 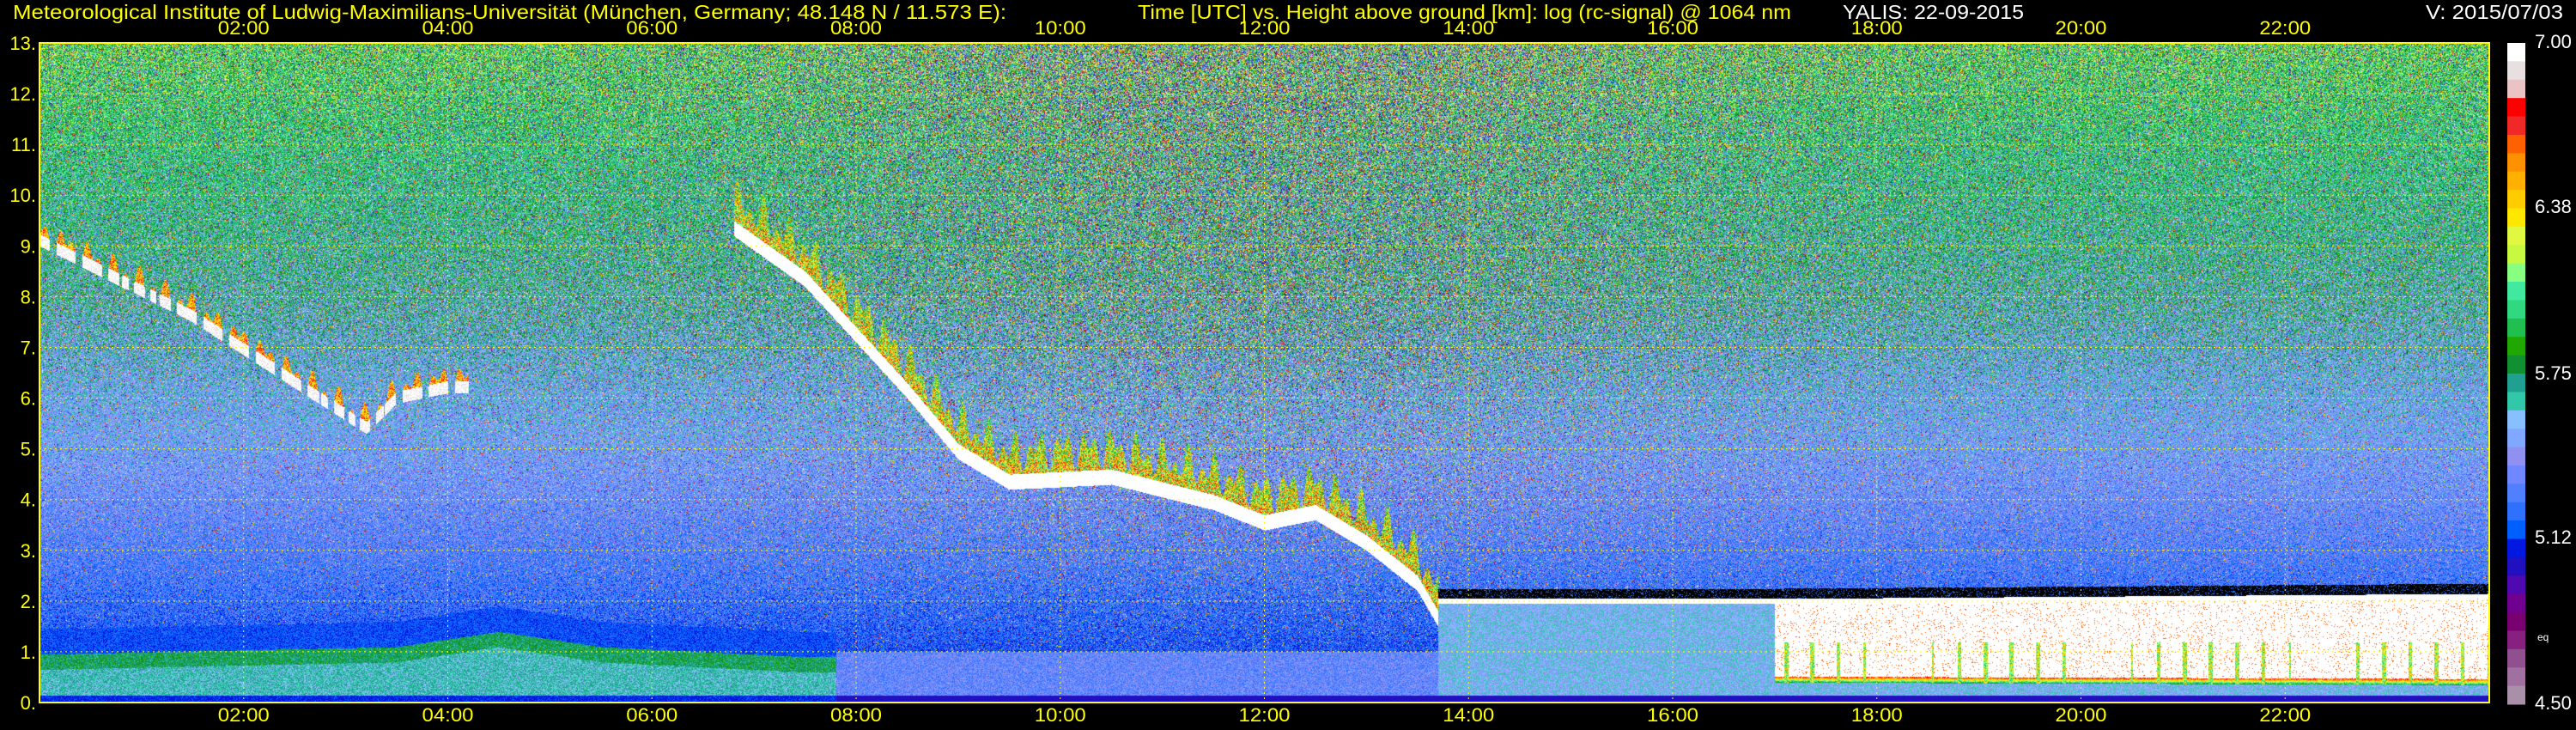 What do you see at coordinates (28, 652) in the screenshot?
I see `y-tick-label: 1.` at bounding box center [28, 652].